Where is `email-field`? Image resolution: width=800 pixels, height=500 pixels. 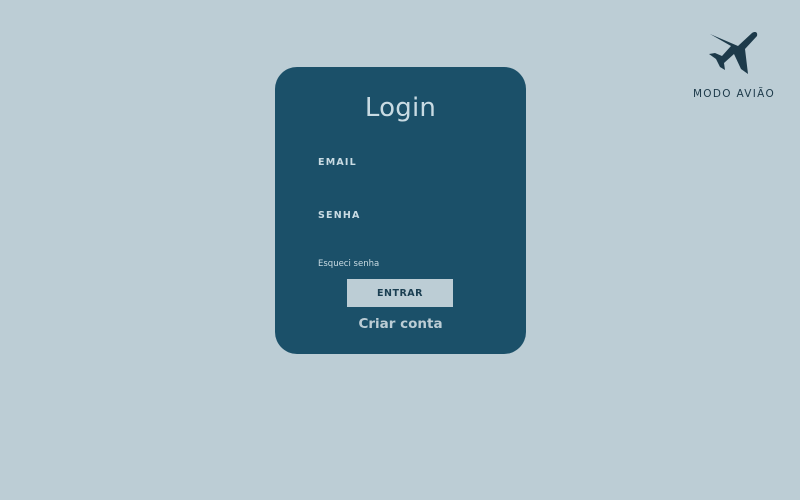
email-field is located at coordinates (400, 181).